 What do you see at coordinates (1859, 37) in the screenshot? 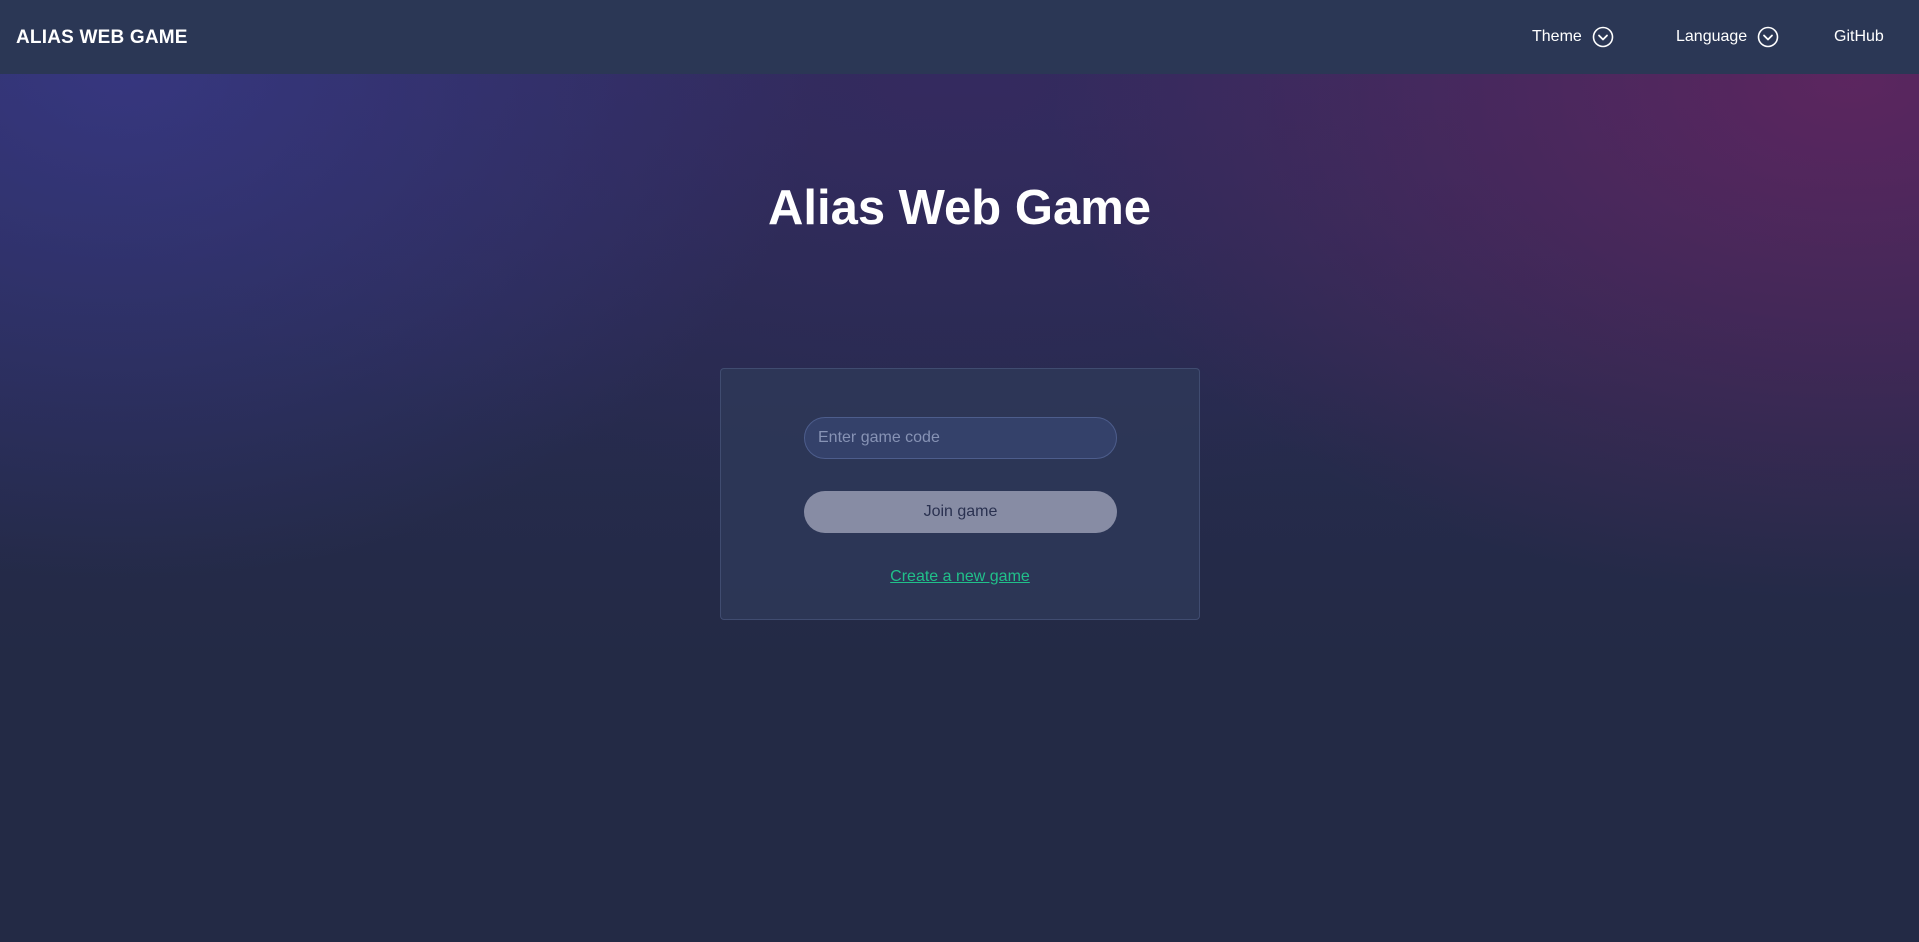
I see `github-link: GitHub` at bounding box center [1859, 37].